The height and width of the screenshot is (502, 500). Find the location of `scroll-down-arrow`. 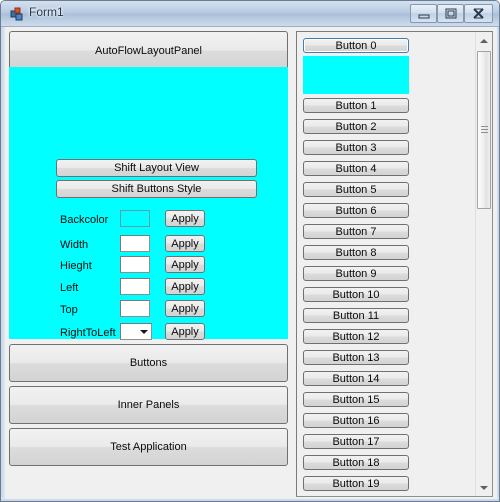

scroll-down-arrow is located at coordinates (484, 487).